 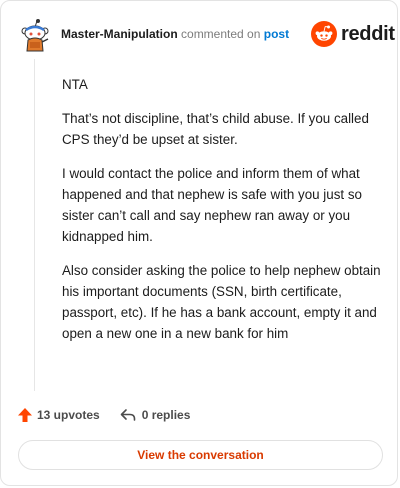 I want to click on comment-paragraph: NTA, so click(x=75, y=84).